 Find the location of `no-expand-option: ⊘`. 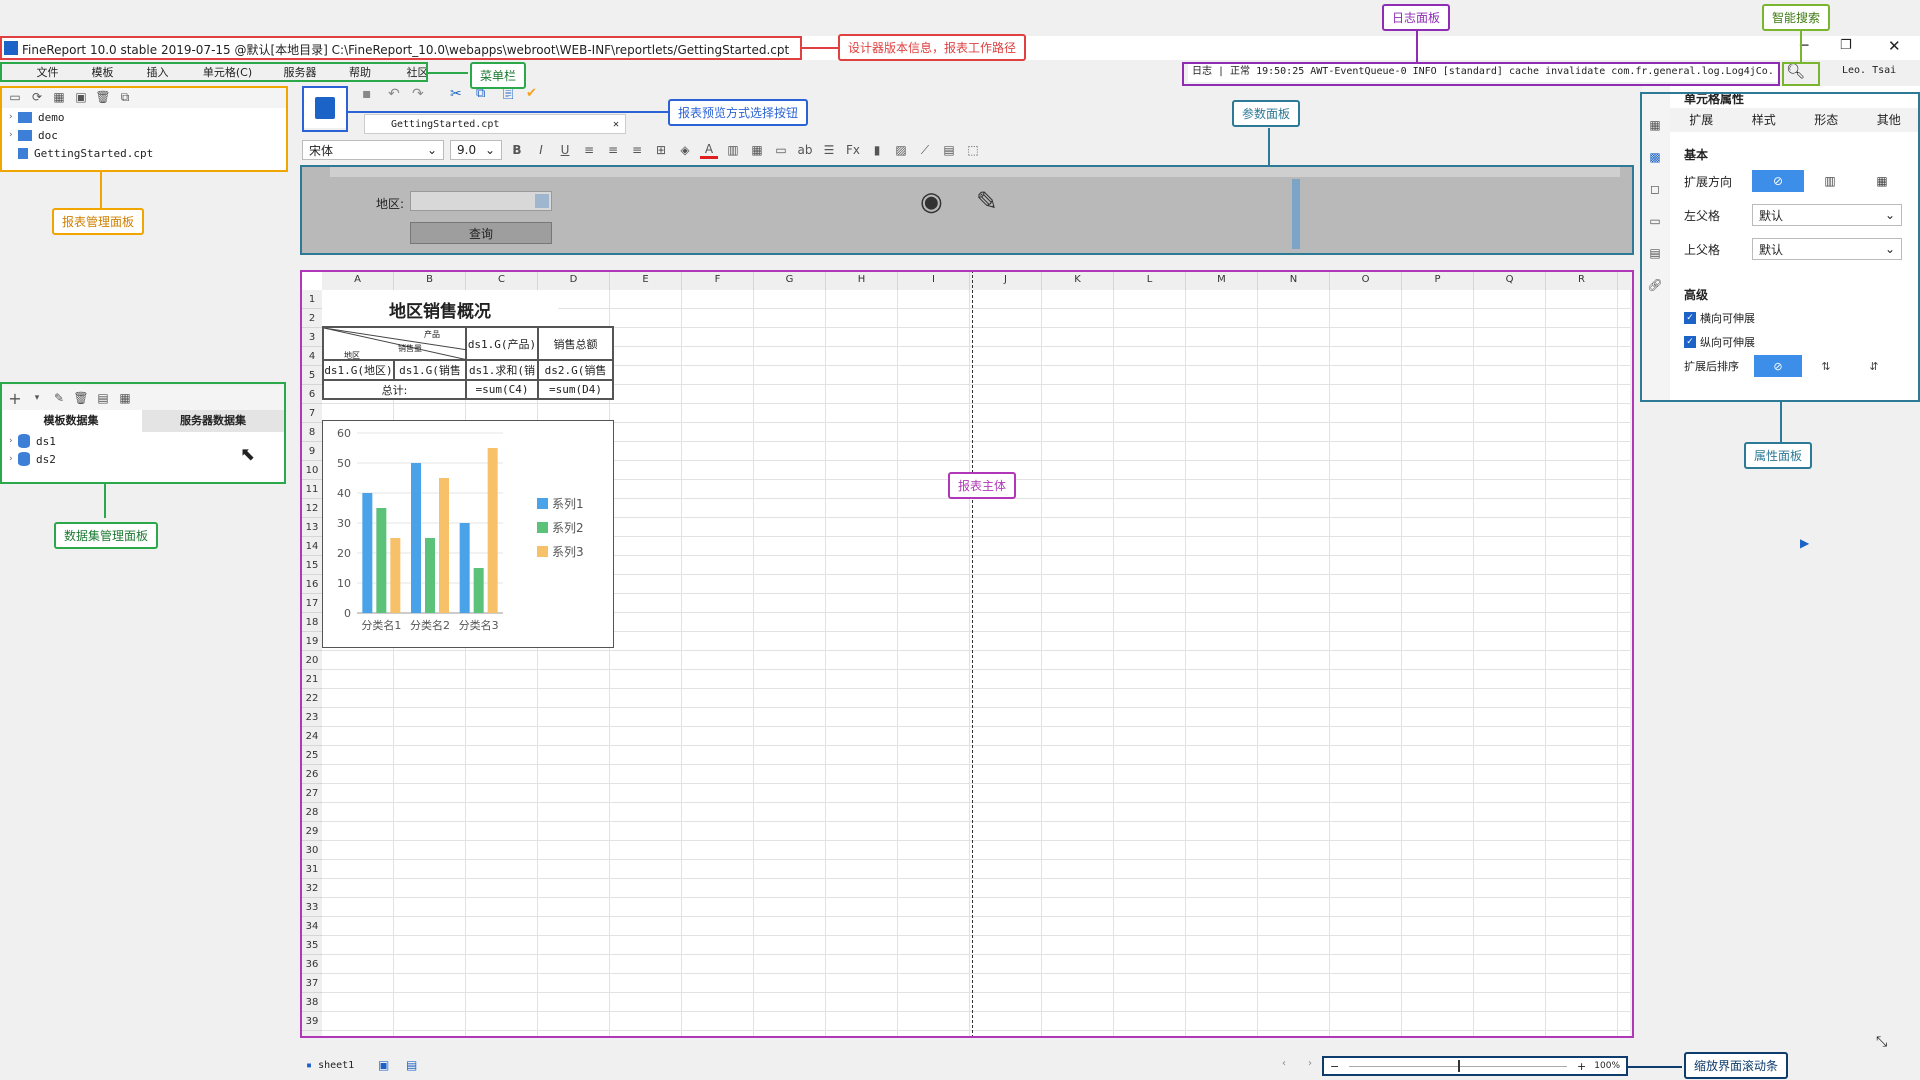

no-expand-option: ⊘ is located at coordinates (1778, 181).